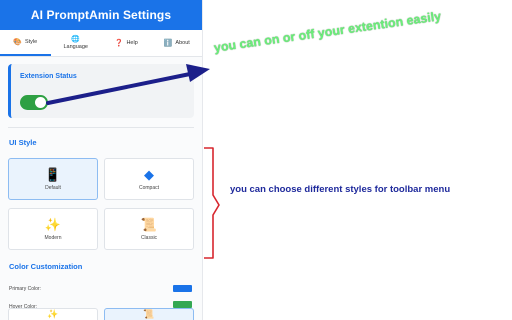 This screenshot has height=320, width=512. What do you see at coordinates (212, 203) in the screenshot?
I see `annotation-bracket` at bounding box center [212, 203].